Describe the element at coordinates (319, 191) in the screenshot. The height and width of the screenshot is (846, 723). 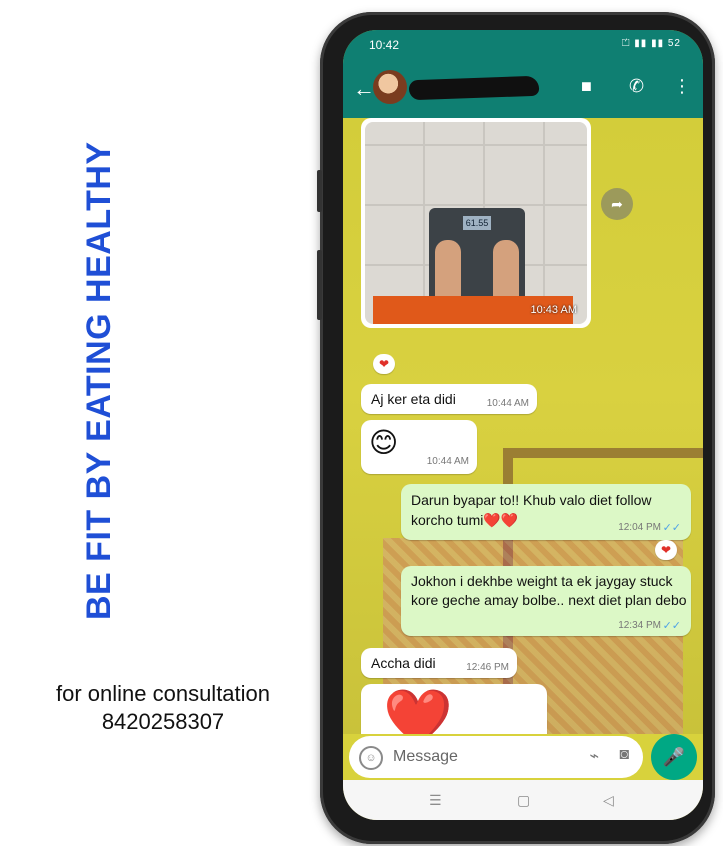
I see `volume-button` at that location.